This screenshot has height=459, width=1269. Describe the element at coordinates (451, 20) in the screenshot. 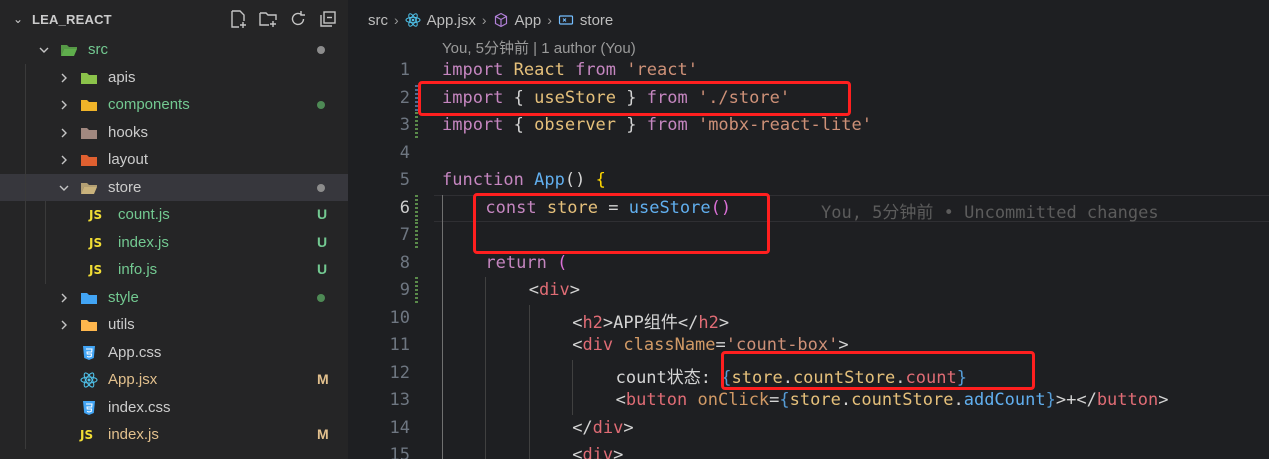

I see `breadcrumb-file: App.jsx` at that location.